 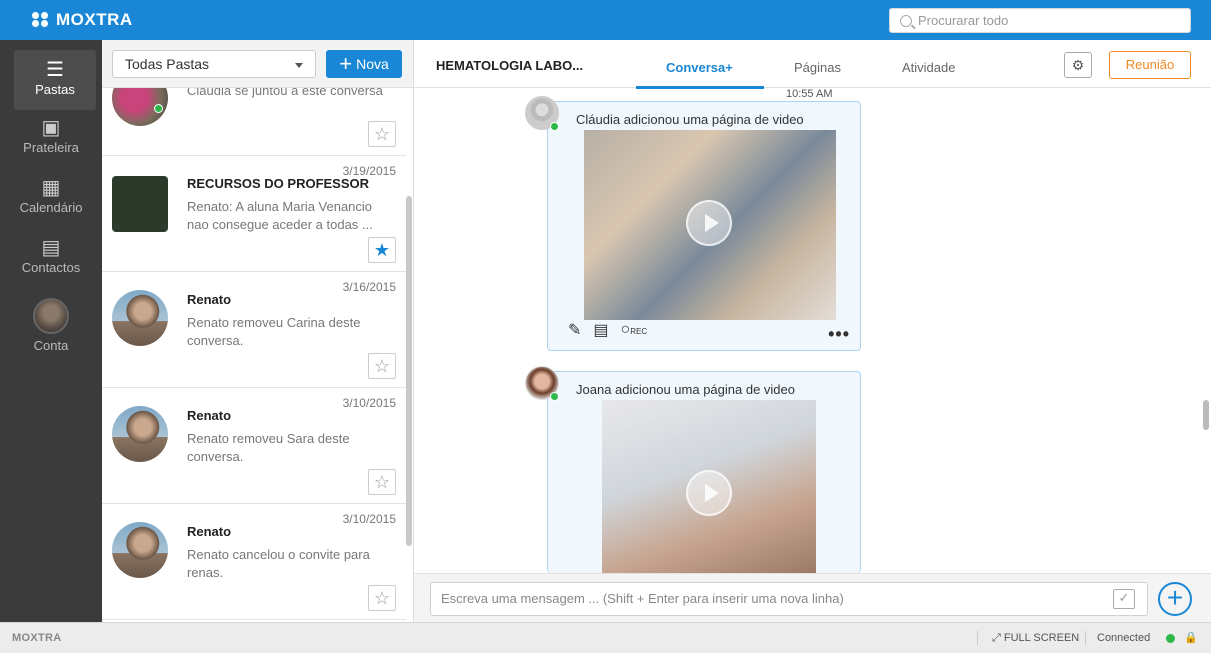 What do you see at coordinates (55, 89) in the screenshot?
I see `nav-label: Pastas` at bounding box center [55, 89].